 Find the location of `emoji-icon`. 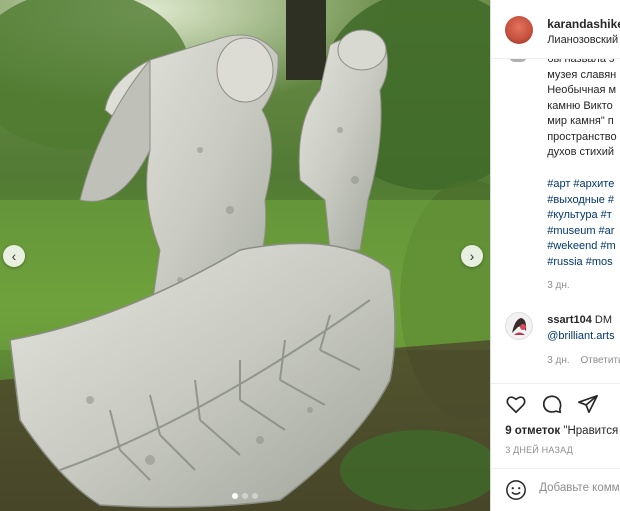

emoji-icon is located at coordinates (516, 490).